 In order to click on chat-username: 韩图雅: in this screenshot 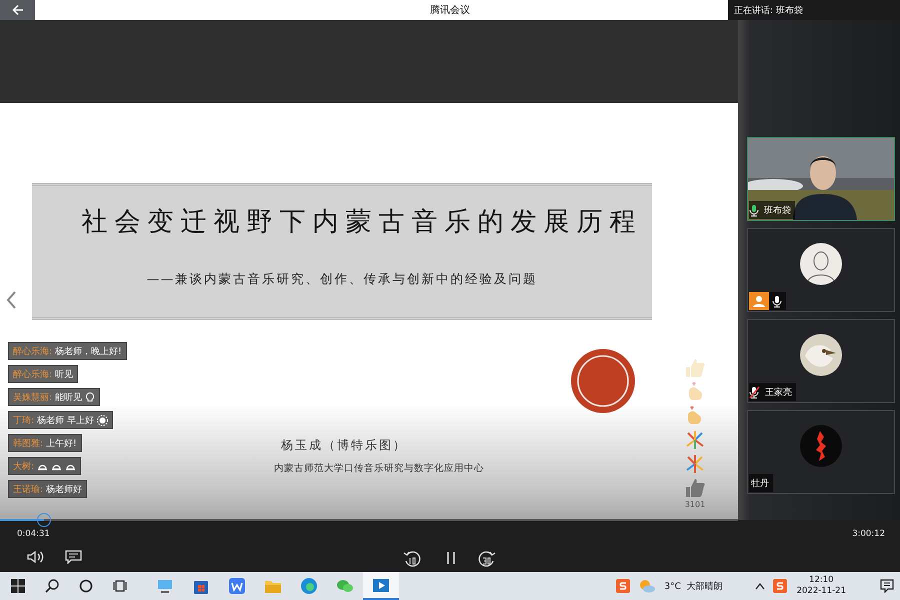, I will do `click(28, 444)`.